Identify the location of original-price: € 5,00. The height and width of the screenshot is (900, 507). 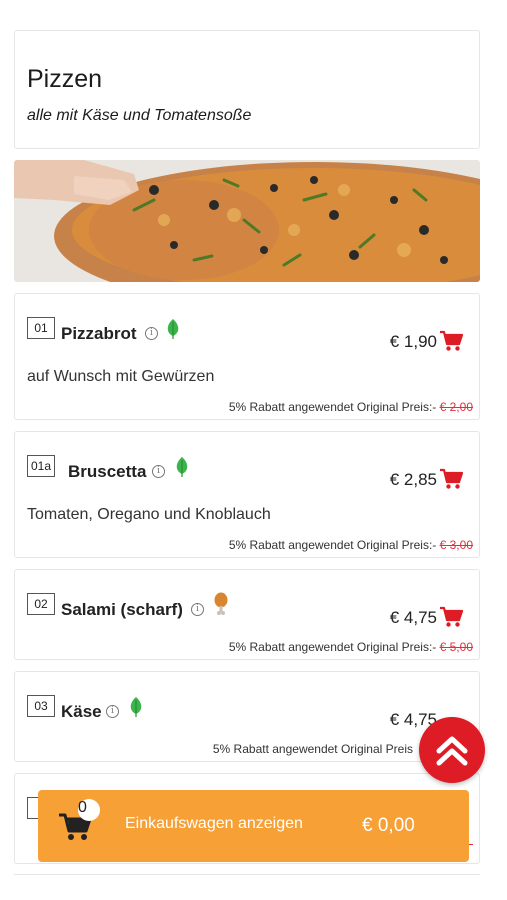
(456, 647).